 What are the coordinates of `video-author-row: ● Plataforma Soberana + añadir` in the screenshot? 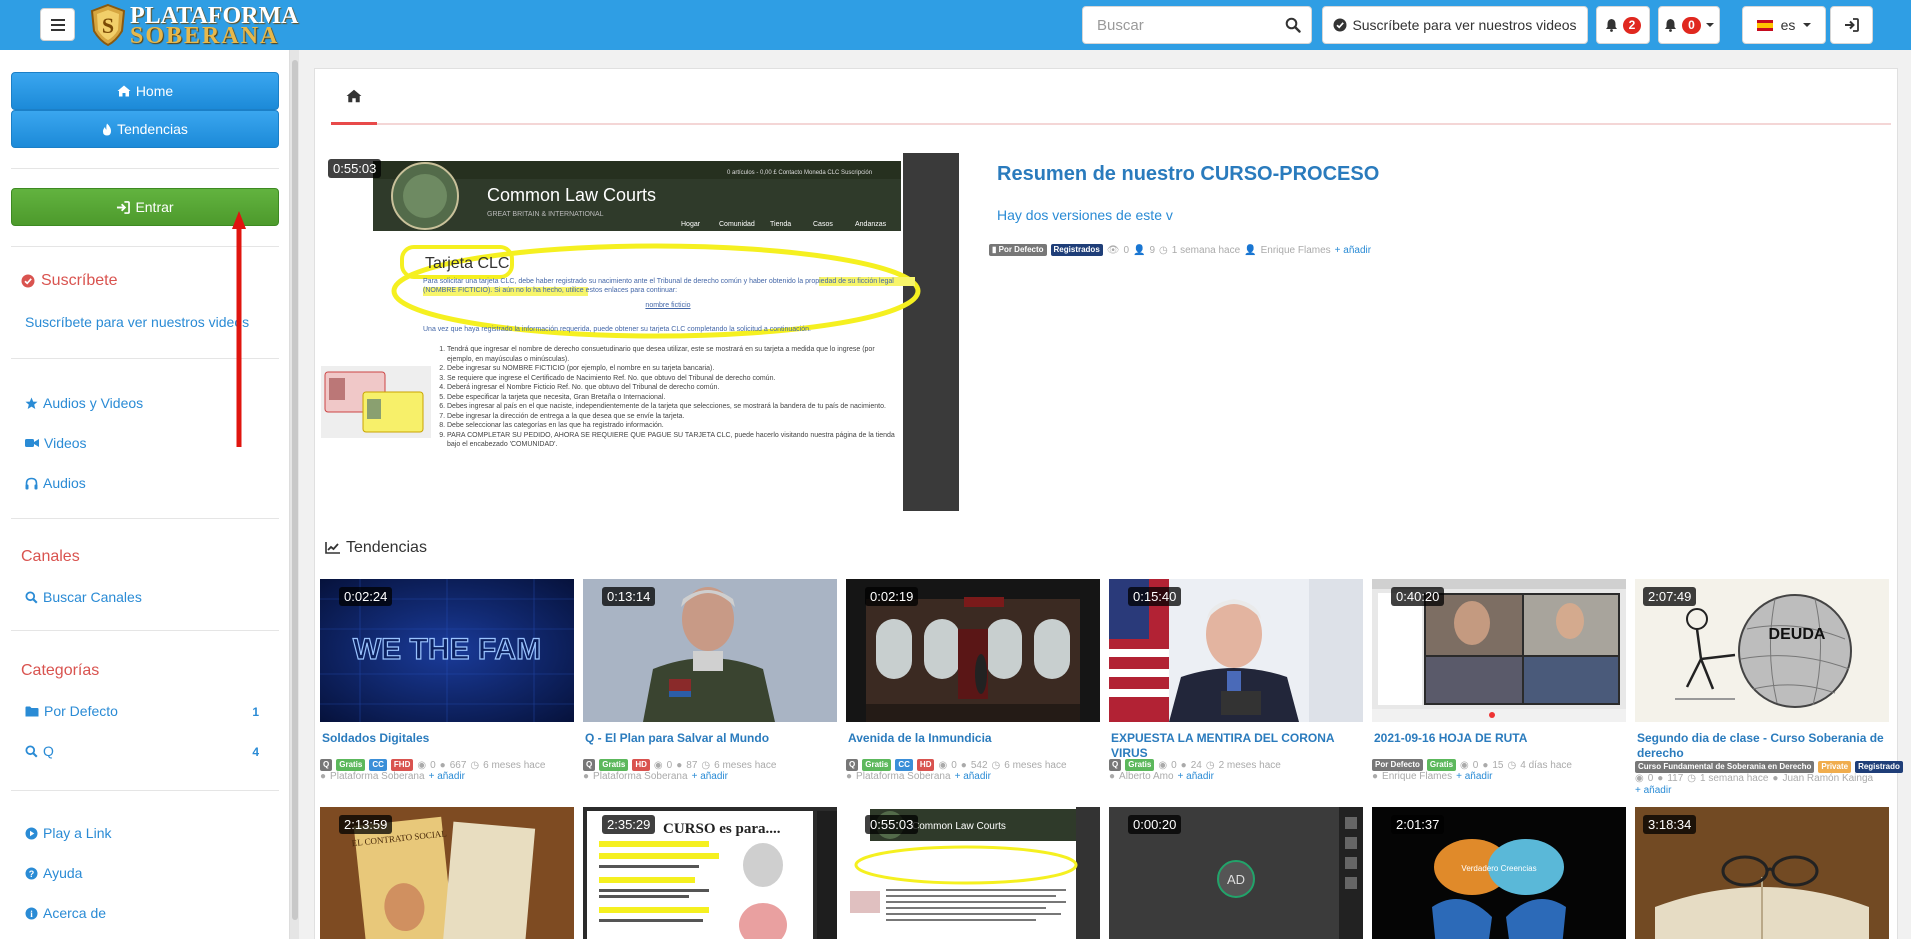 It's located at (392, 776).